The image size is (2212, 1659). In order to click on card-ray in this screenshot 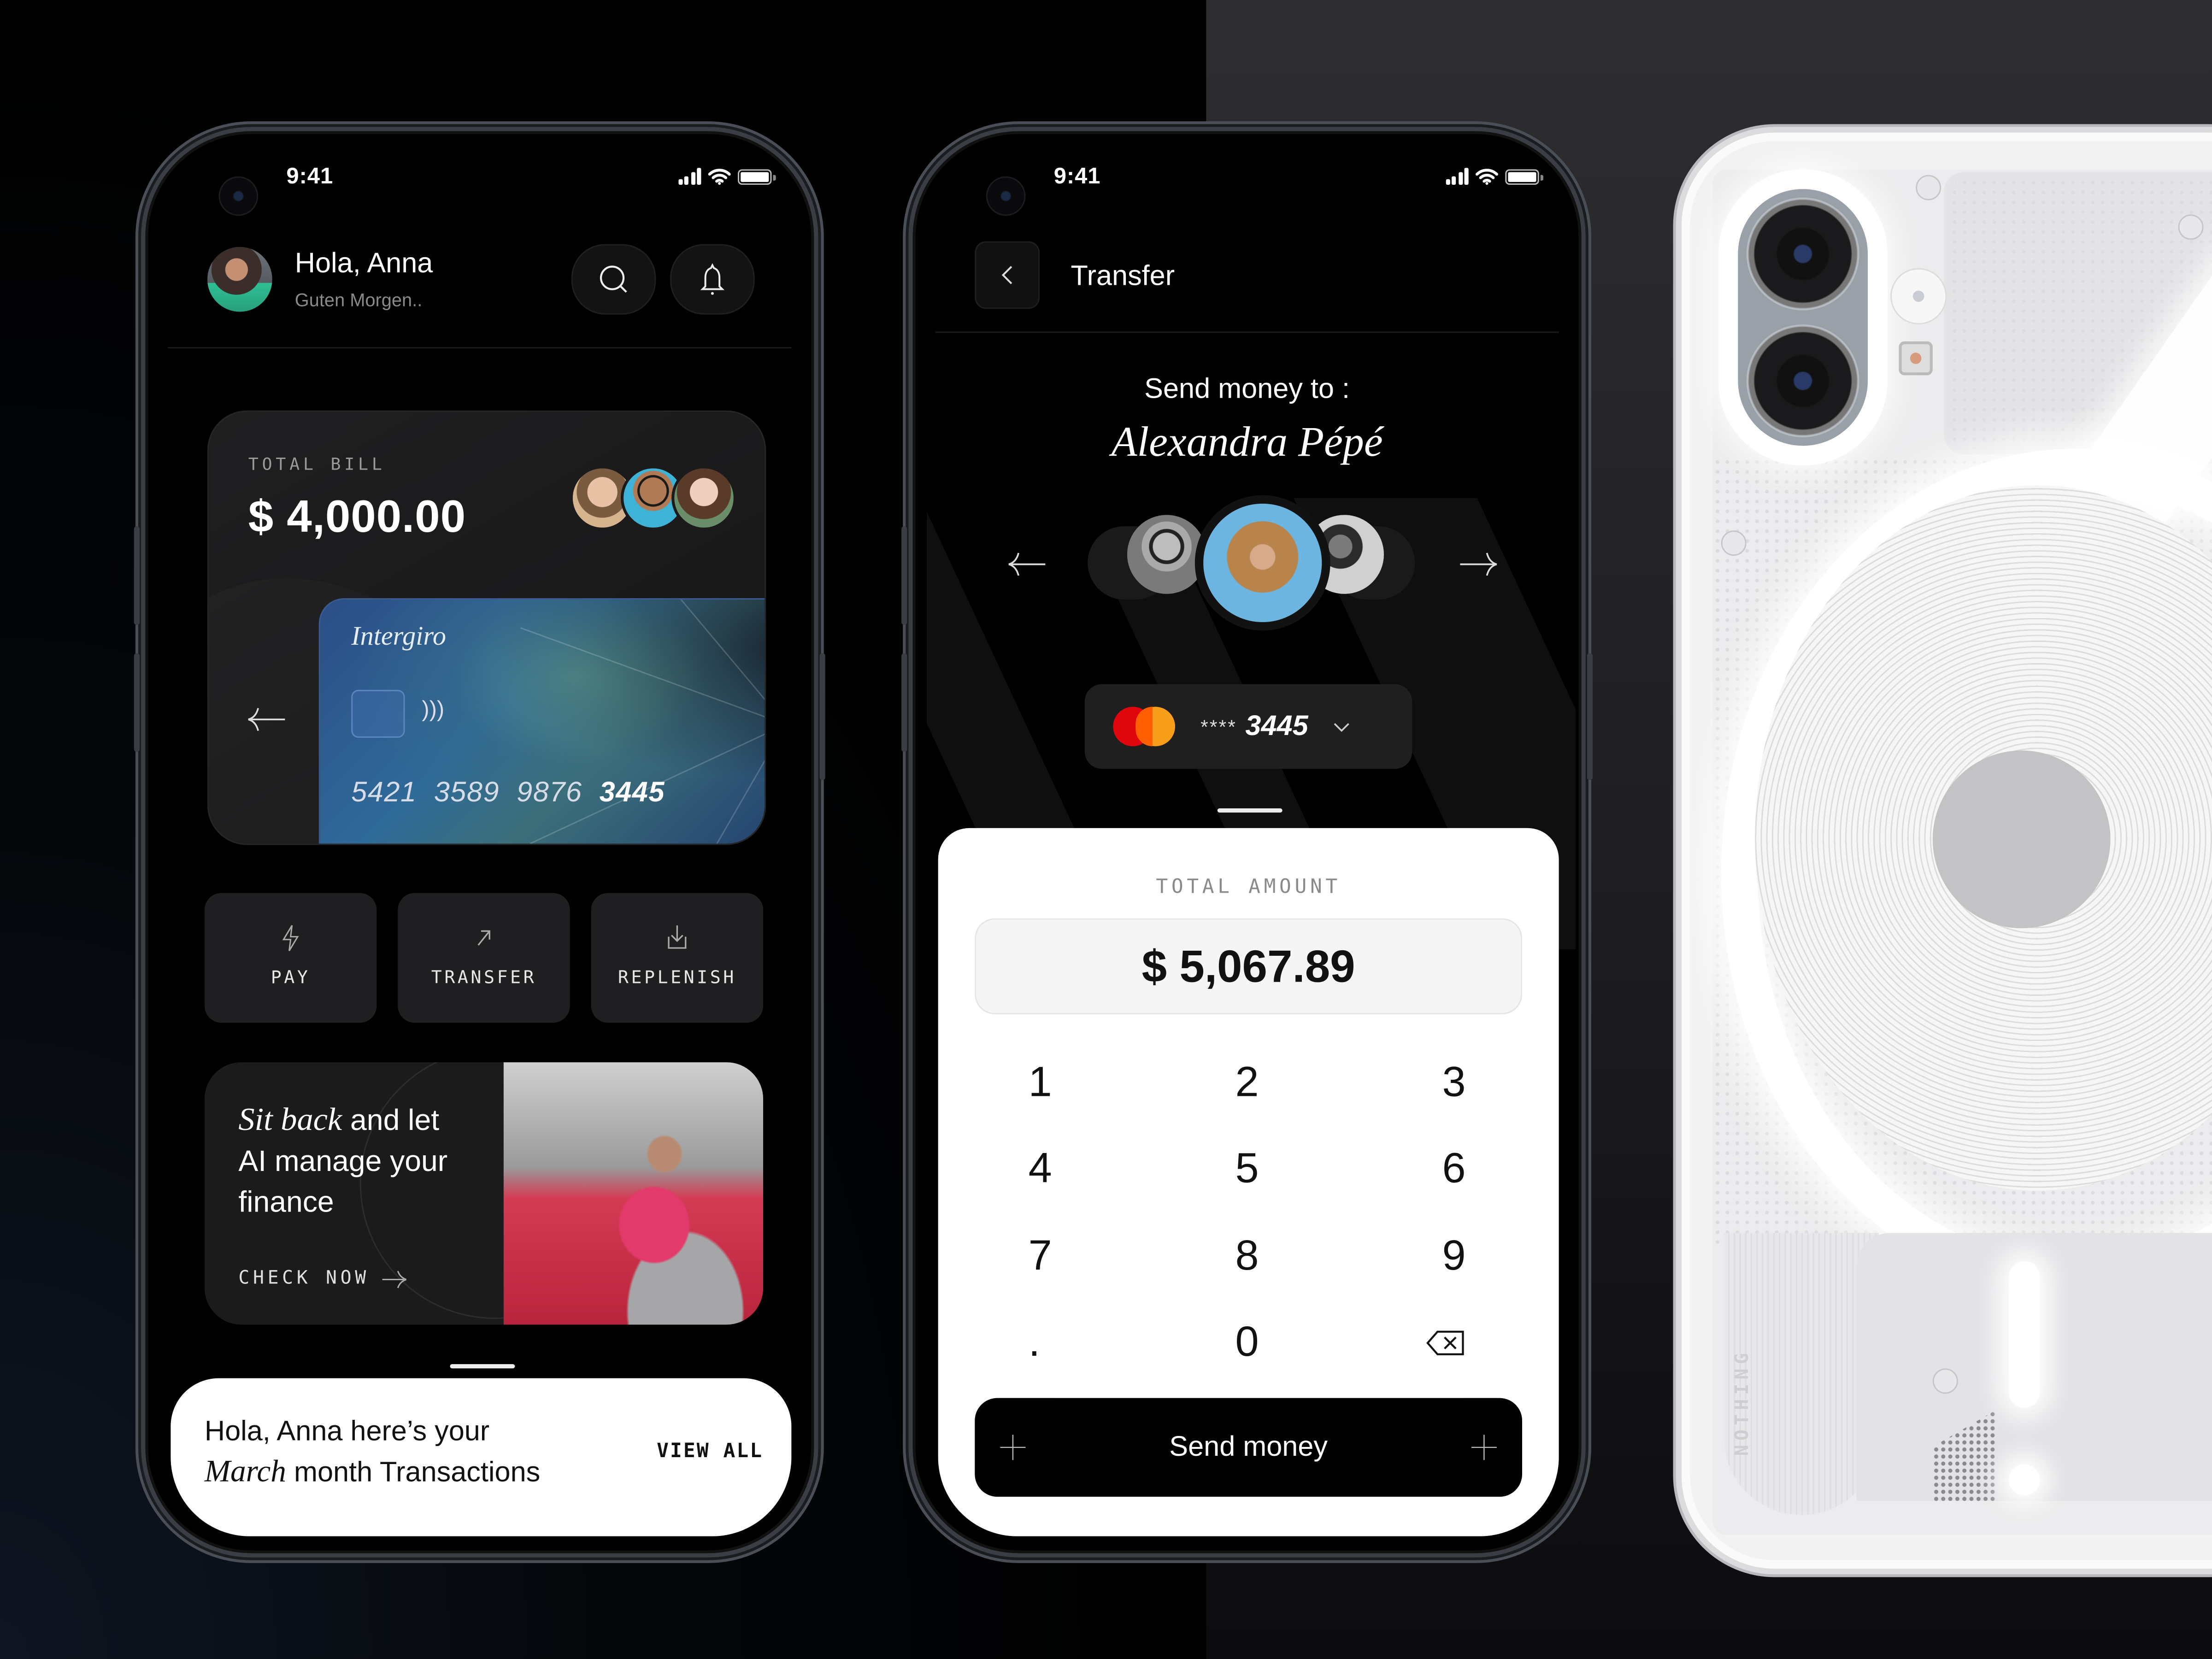, I will do `click(642, 676)`.